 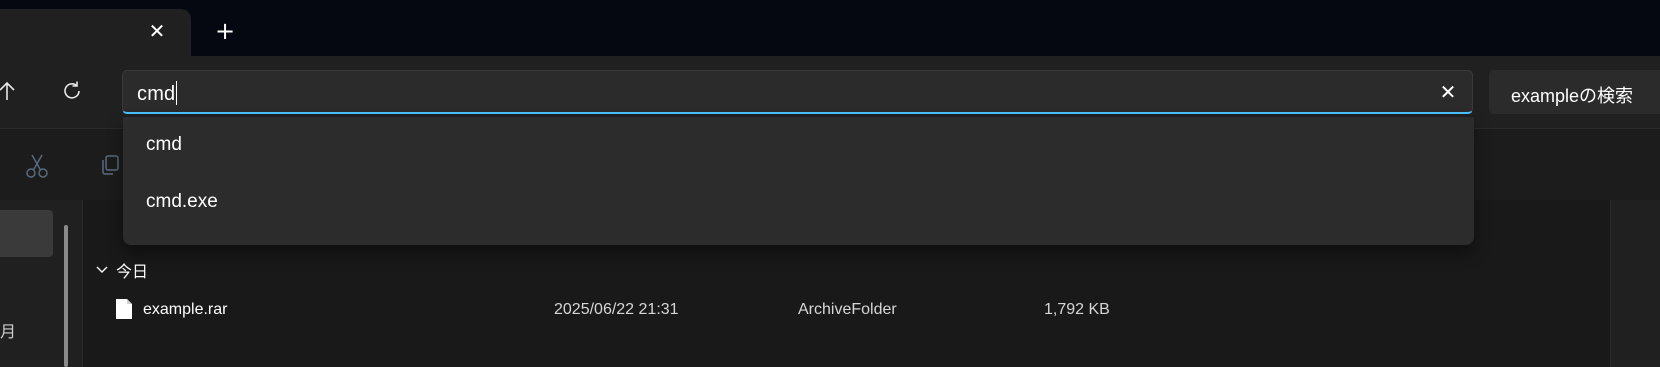 What do you see at coordinates (798, 203) in the screenshot?
I see `suggestion-item: cmd.exe` at bounding box center [798, 203].